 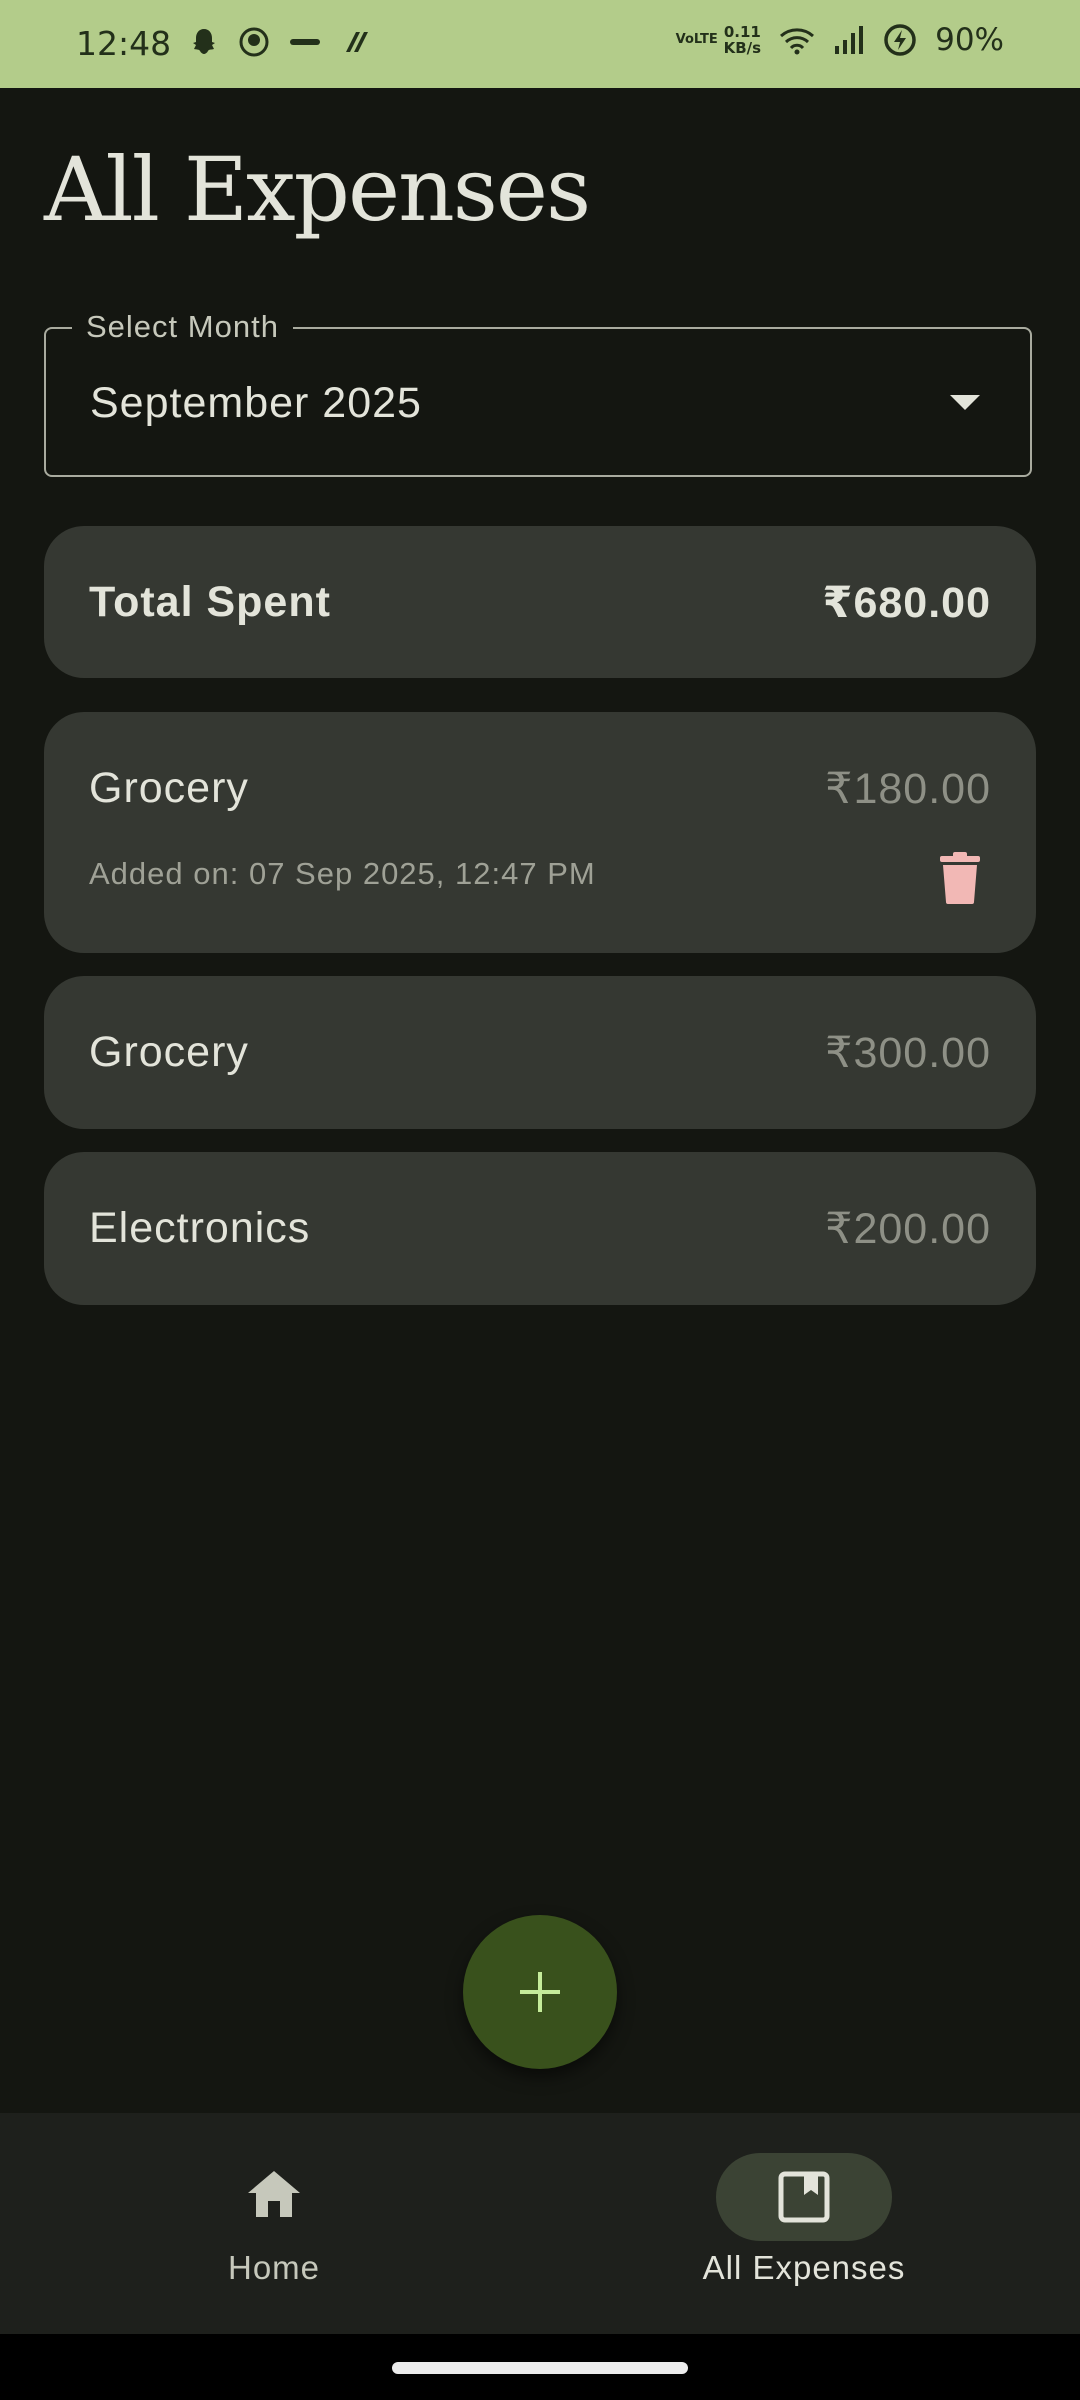 I want to click on expense-amount: ₹300.00, so click(x=908, y=1053).